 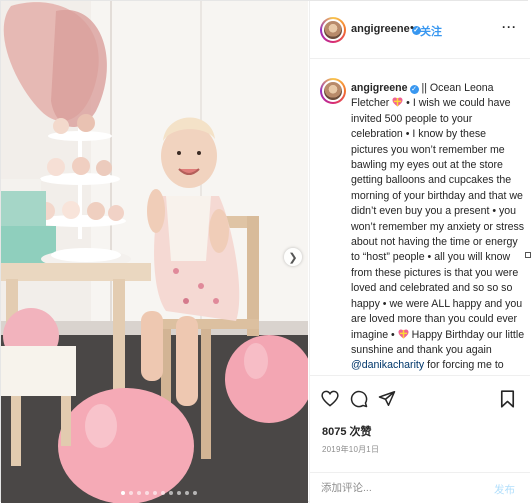 What do you see at coordinates (379, 88) in the screenshot?
I see `caption-username: angigreene` at bounding box center [379, 88].